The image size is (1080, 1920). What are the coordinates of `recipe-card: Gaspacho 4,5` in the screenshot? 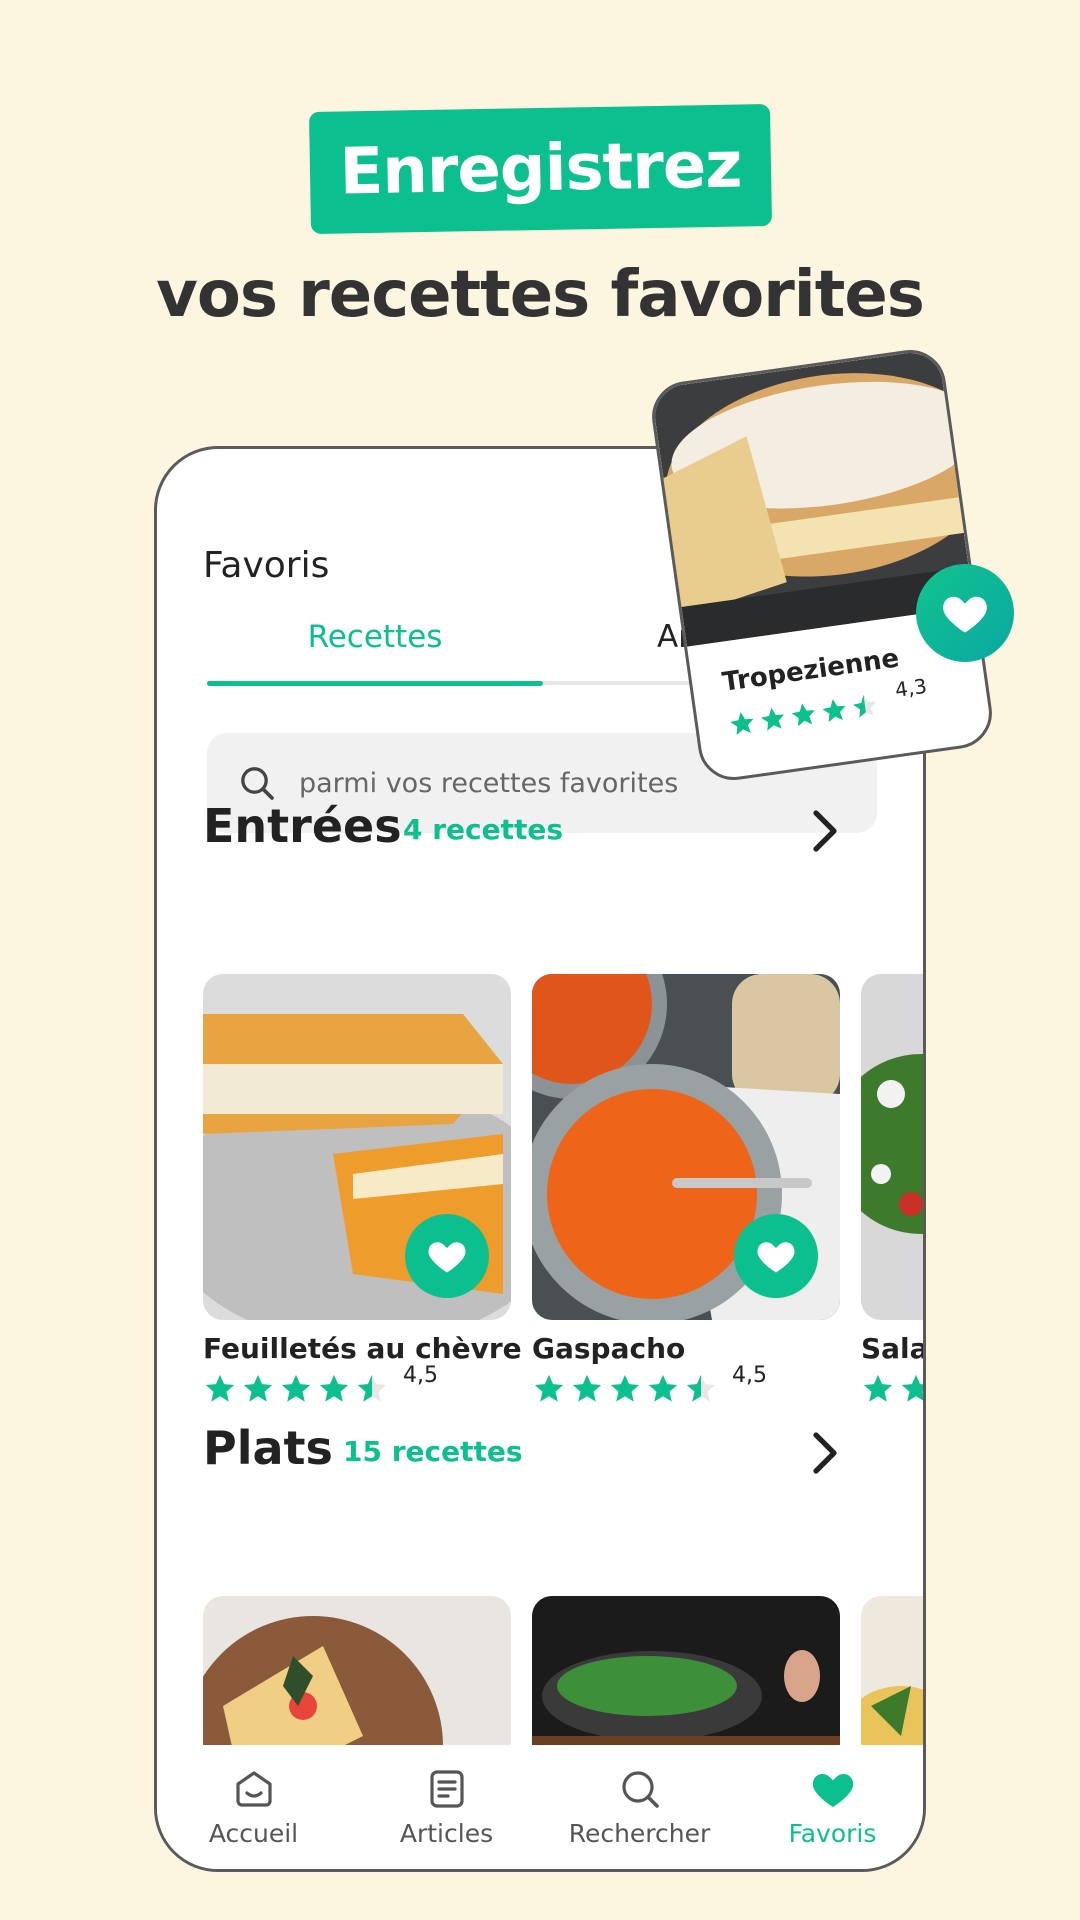 It's located at (686, 1191).